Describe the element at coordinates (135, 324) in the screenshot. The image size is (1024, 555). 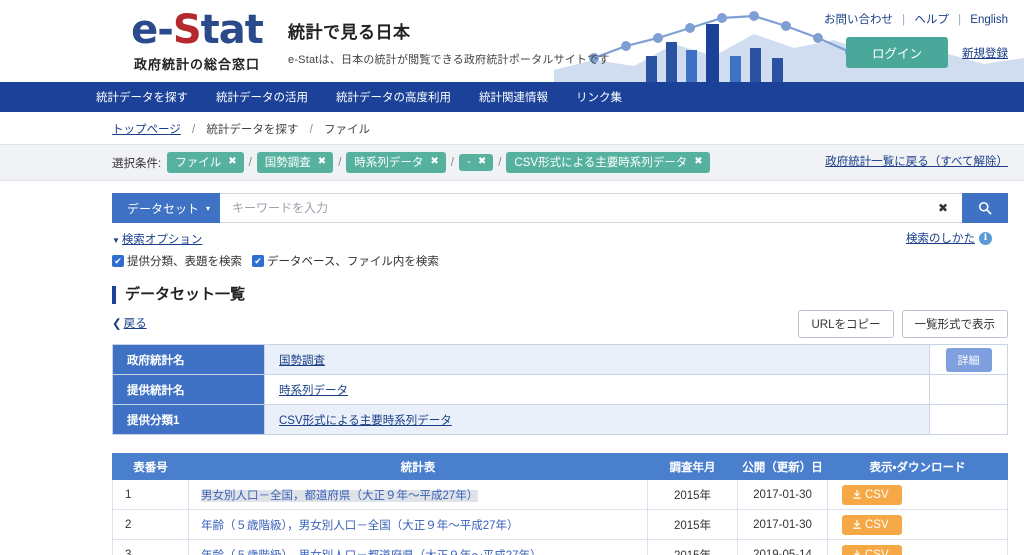
I see `back-label: 戻る` at that location.